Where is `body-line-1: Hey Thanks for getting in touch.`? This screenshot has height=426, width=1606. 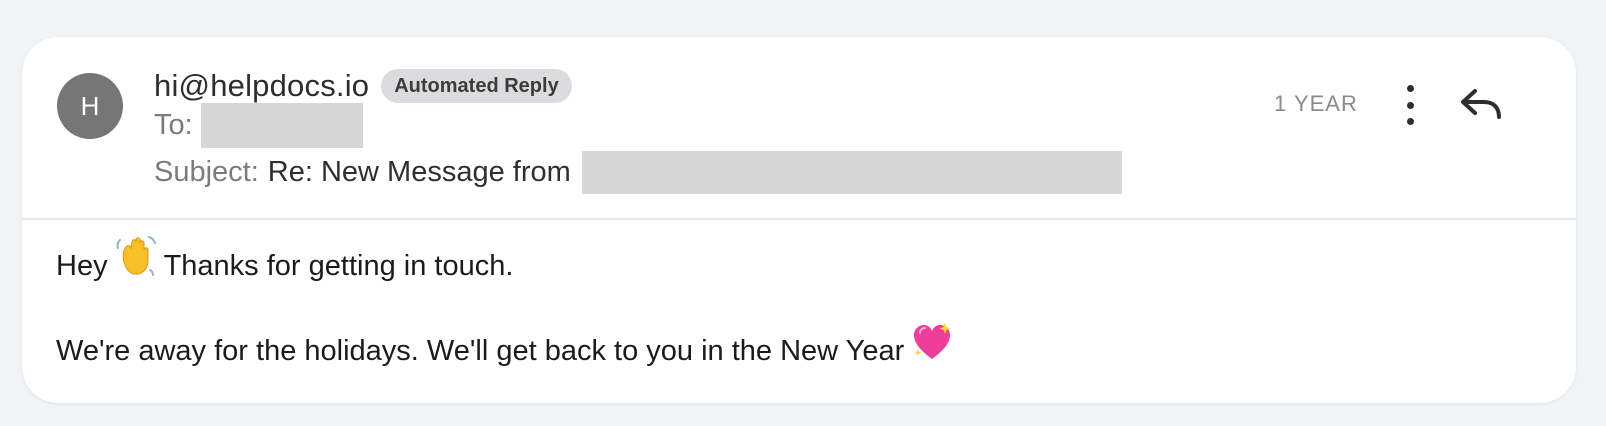
body-line-1: Hey Thanks for getting in touch. is located at coordinates (796, 262).